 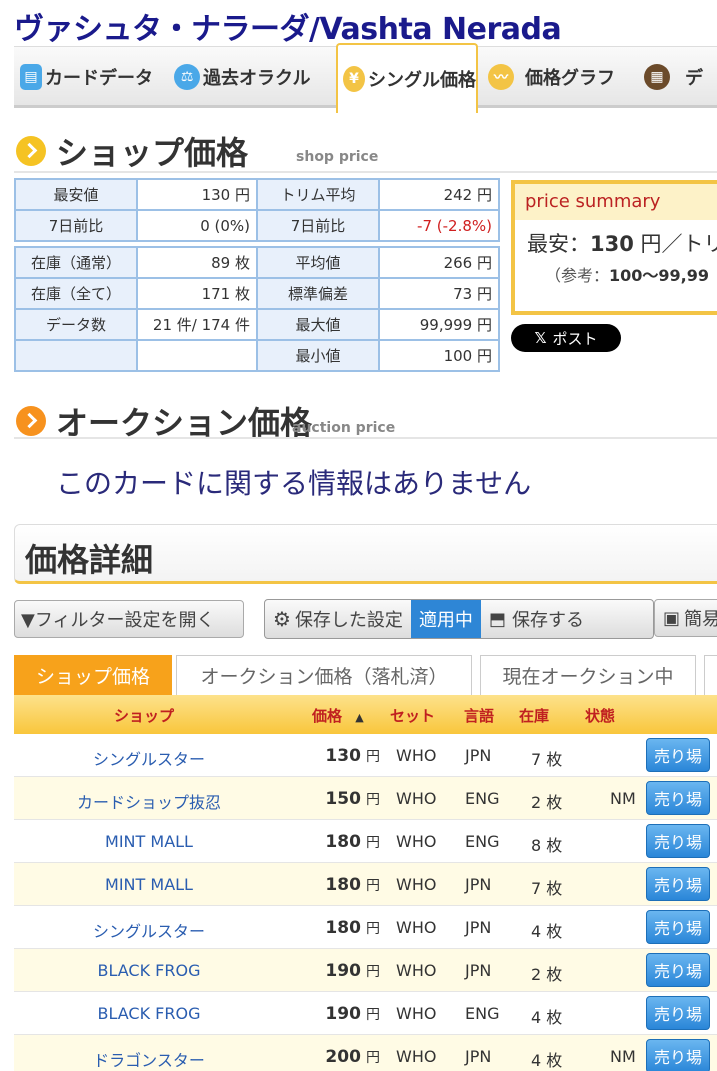 I want to click on table-row: BLACK FROG 190 円 WHO JPN 2 枚 売り場, so click(x=365, y=970).